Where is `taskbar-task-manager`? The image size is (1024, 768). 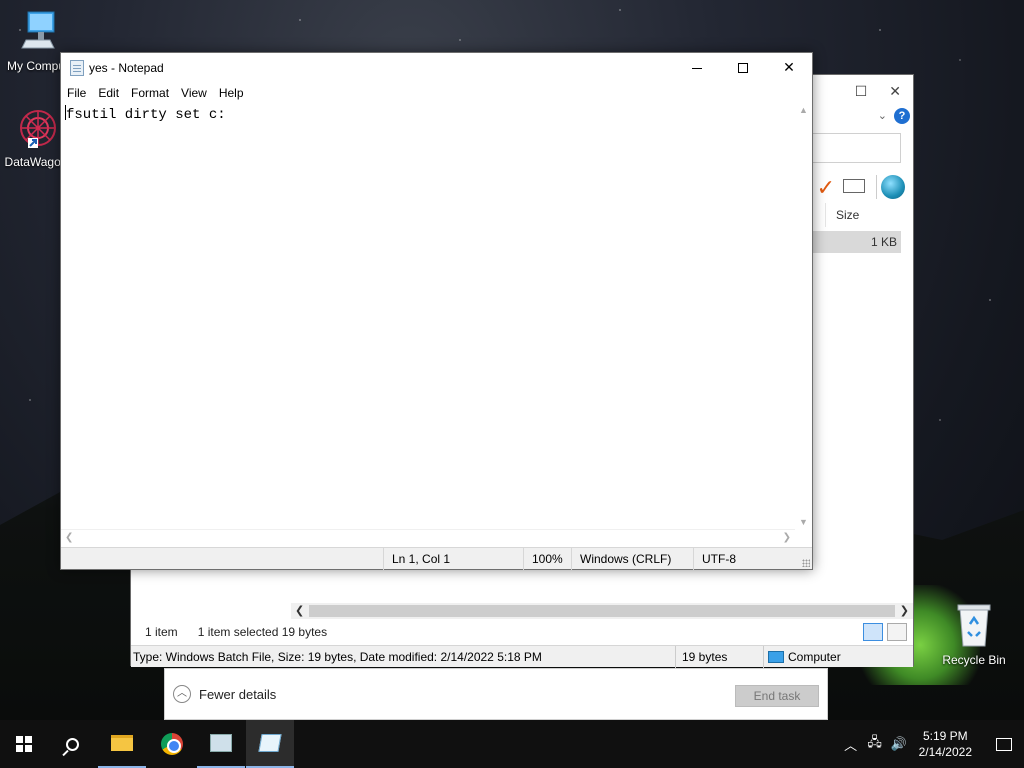
taskbar-task-manager is located at coordinates (221, 744).